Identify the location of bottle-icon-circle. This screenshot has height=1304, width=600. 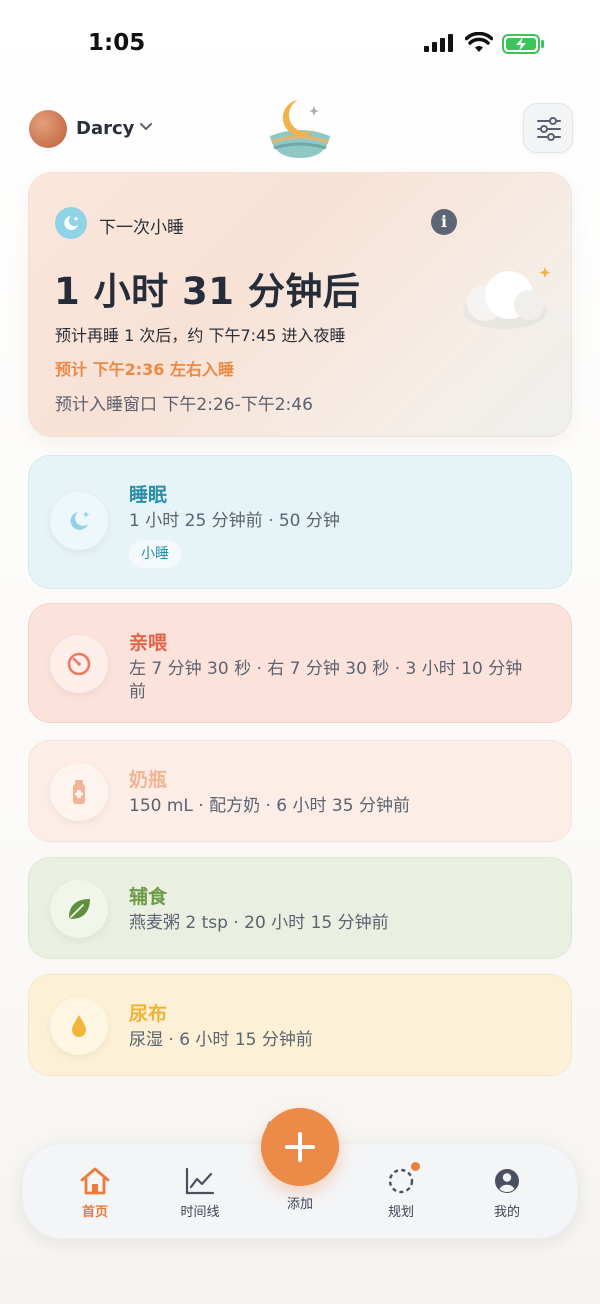
(79, 792).